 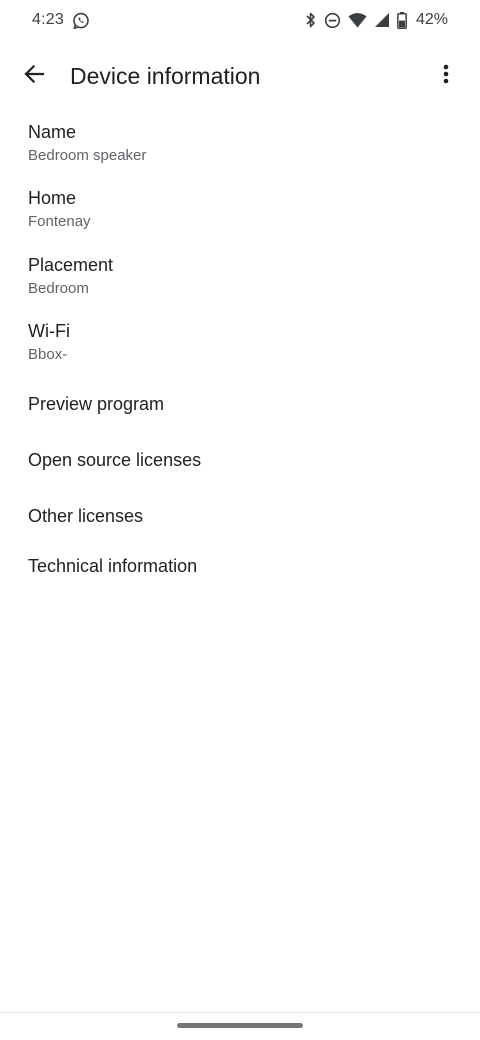 What do you see at coordinates (240, 276) in the screenshot?
I see `list-item-placement: Placement Bedroom` at bounding box center [240, 276].